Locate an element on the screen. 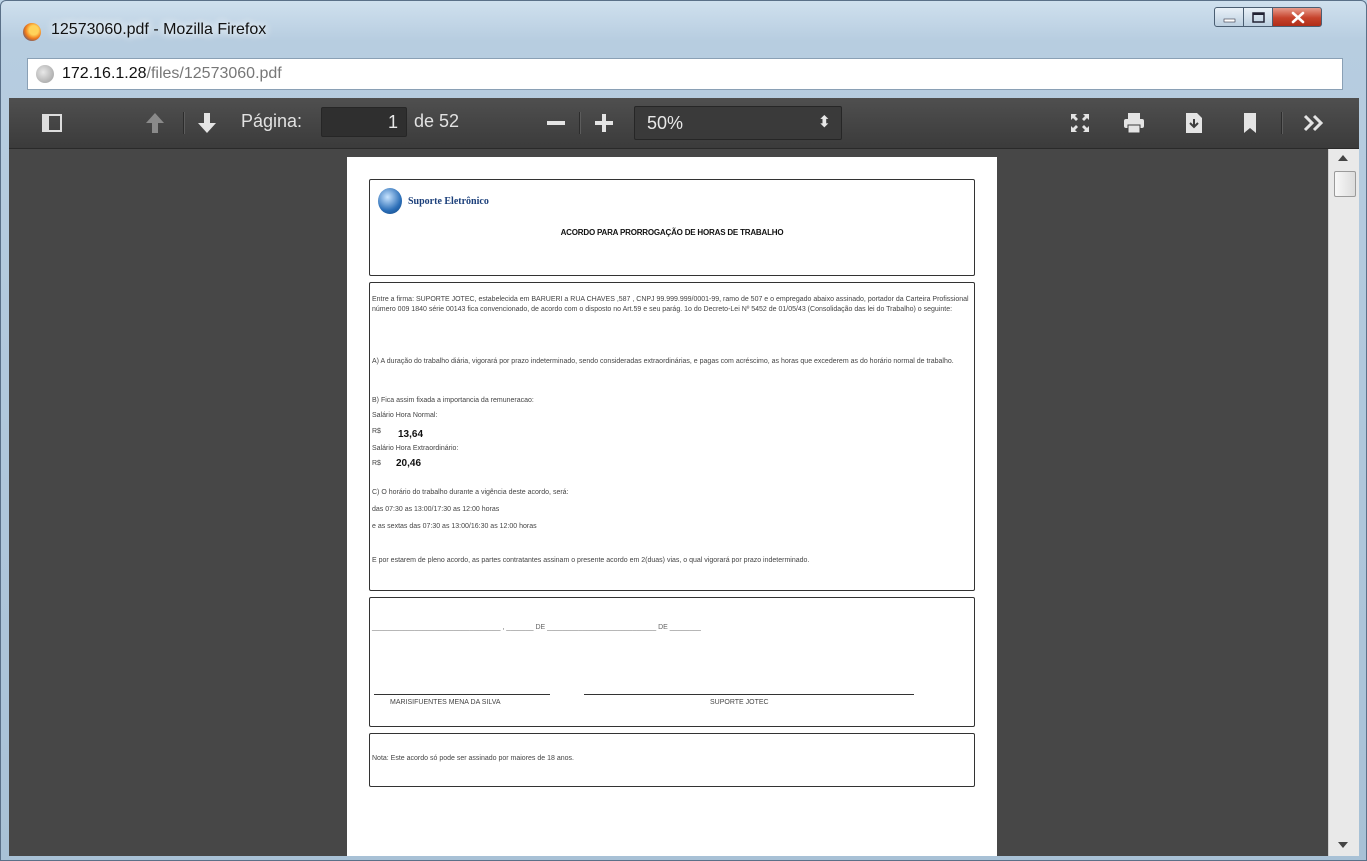 The height and width of the screenshot is (861, 1367). scroll-up-arrow-icon is located at coordinates (1343, 158).